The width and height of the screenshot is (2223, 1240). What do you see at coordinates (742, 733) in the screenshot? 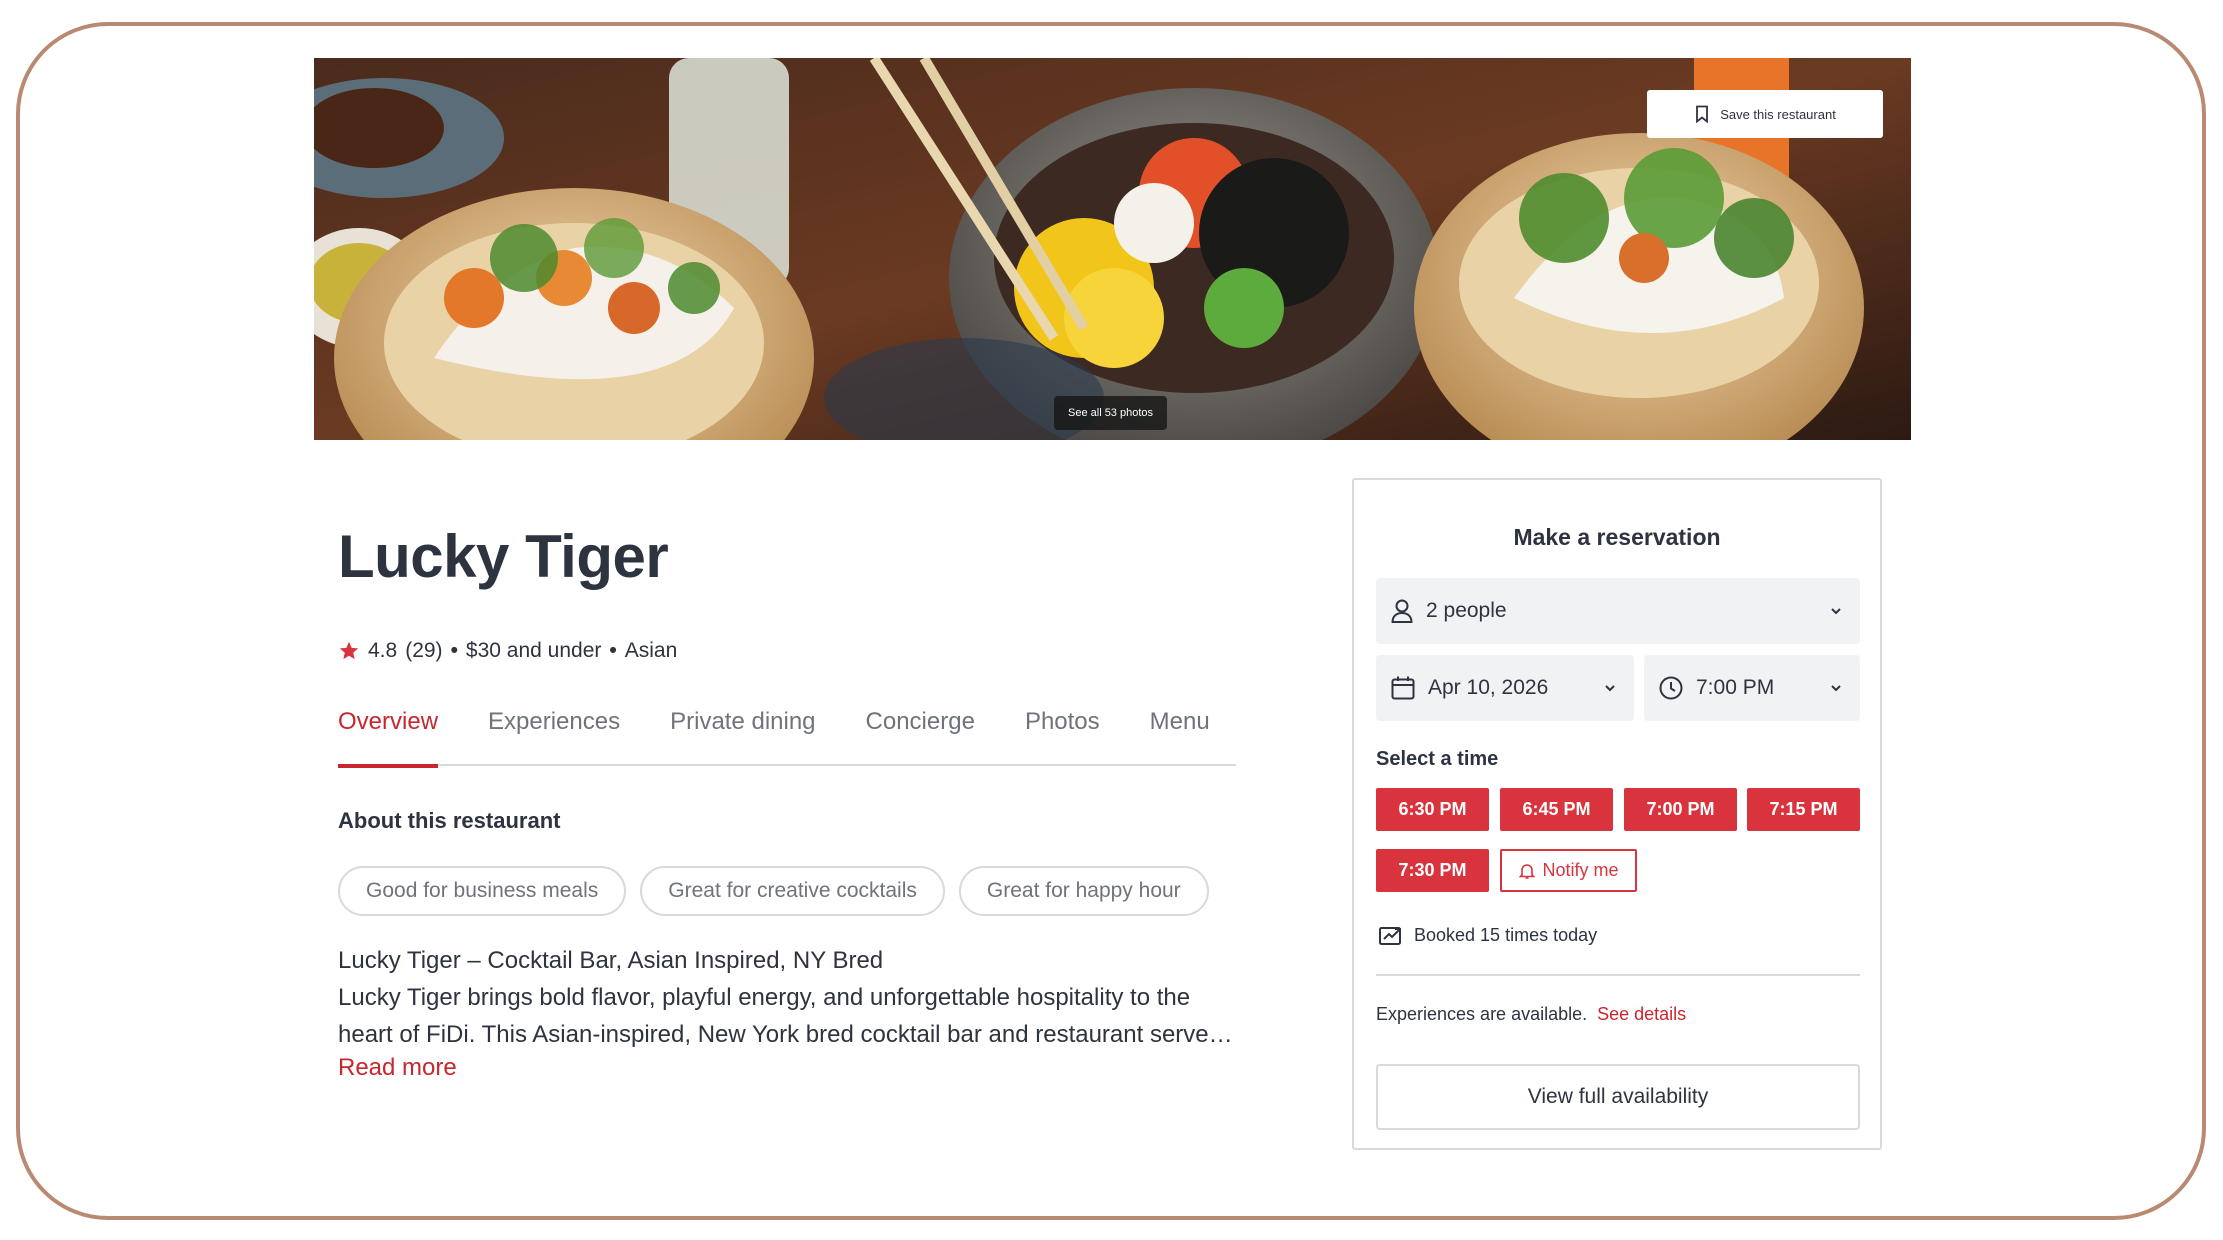
I see `tab-private-dining: Private dining` at bounding box center [742, 733].